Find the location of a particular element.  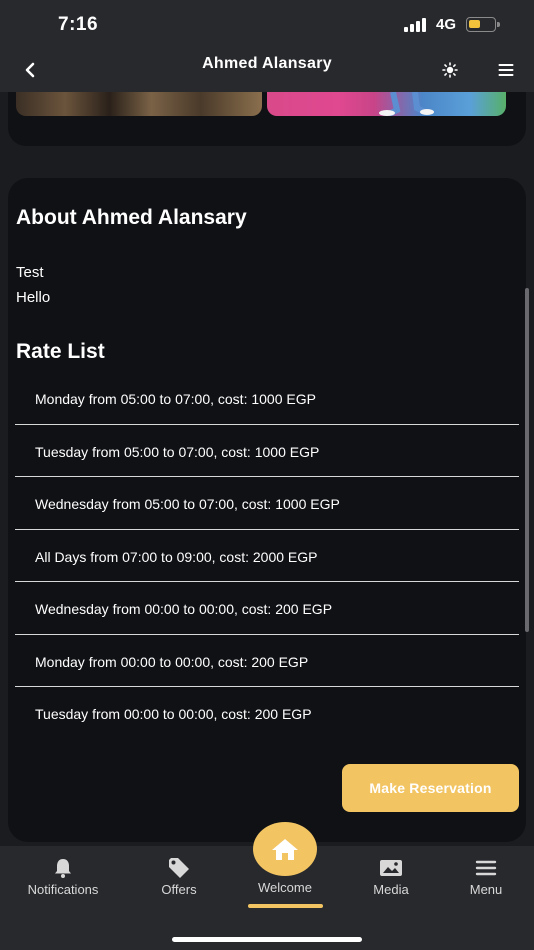

status-bar: 7:16 4G is located at coordinates (267, 24).